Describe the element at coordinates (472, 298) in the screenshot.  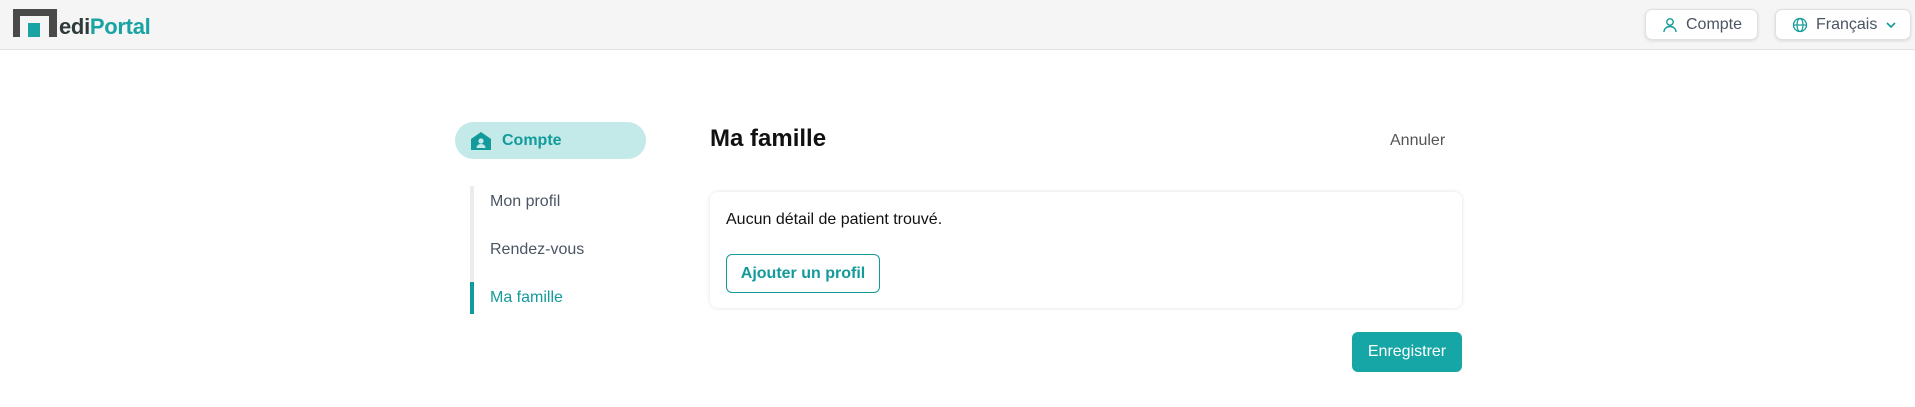
I see `sidebar-active-indicator` at that location.